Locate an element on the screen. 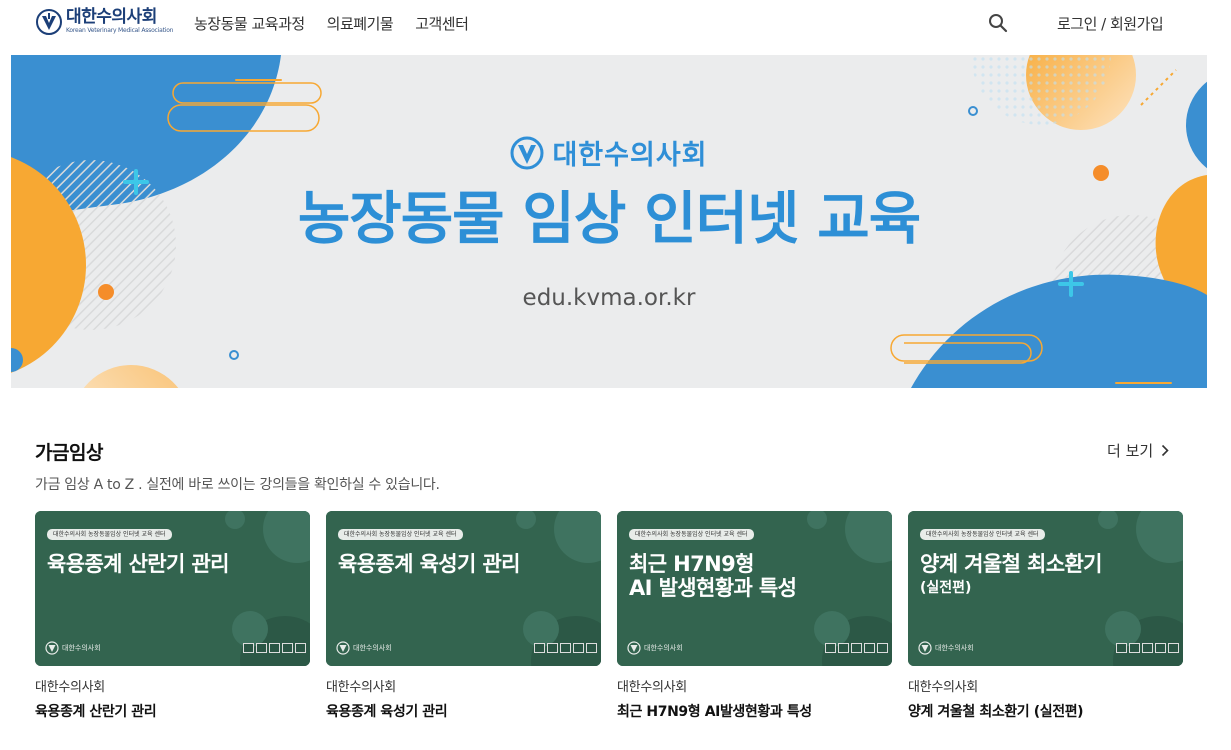 This screenshot has height=750, width=1231. logo-subtitle: Korean Veterinary Medical Association is located at coordinates (120, 30).